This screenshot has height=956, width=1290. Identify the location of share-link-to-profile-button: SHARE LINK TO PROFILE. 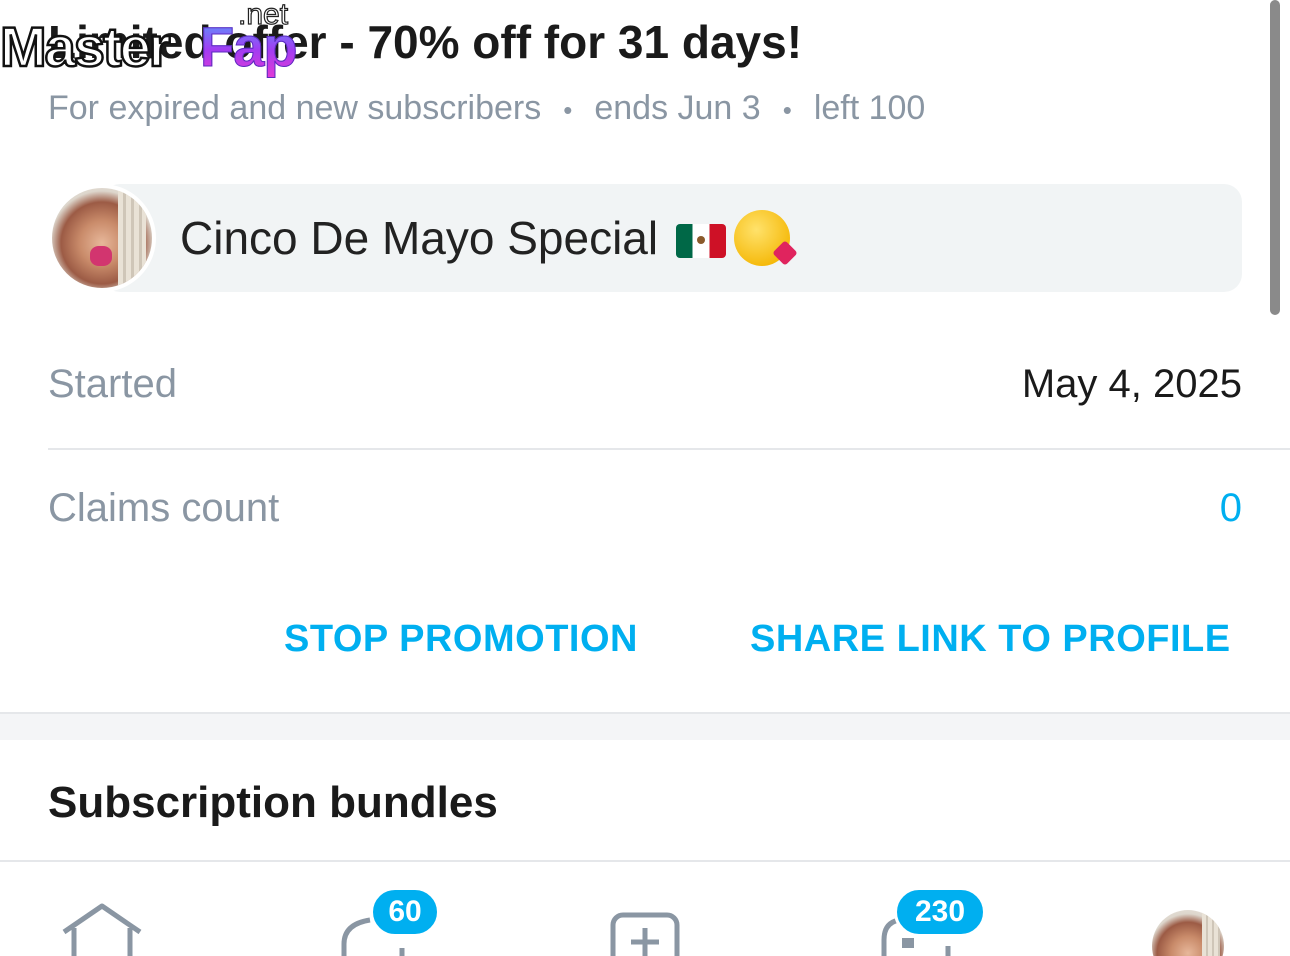
(990, 639).